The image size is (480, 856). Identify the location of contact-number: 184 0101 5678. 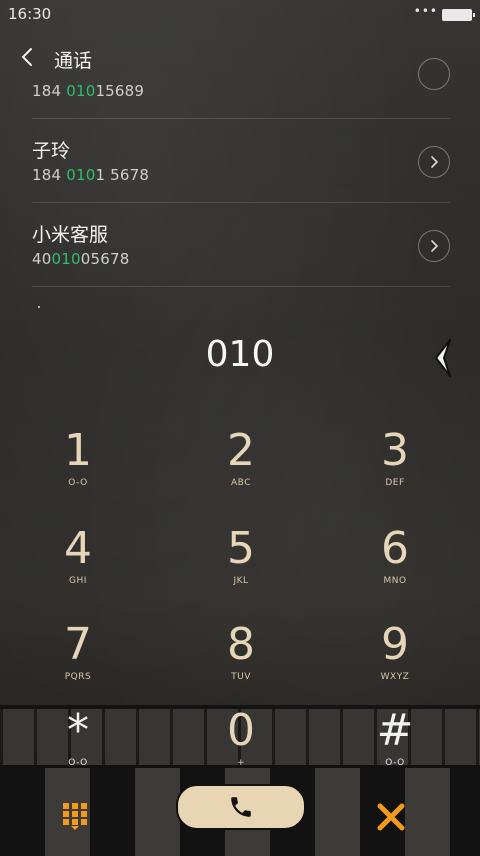
(91, 175).